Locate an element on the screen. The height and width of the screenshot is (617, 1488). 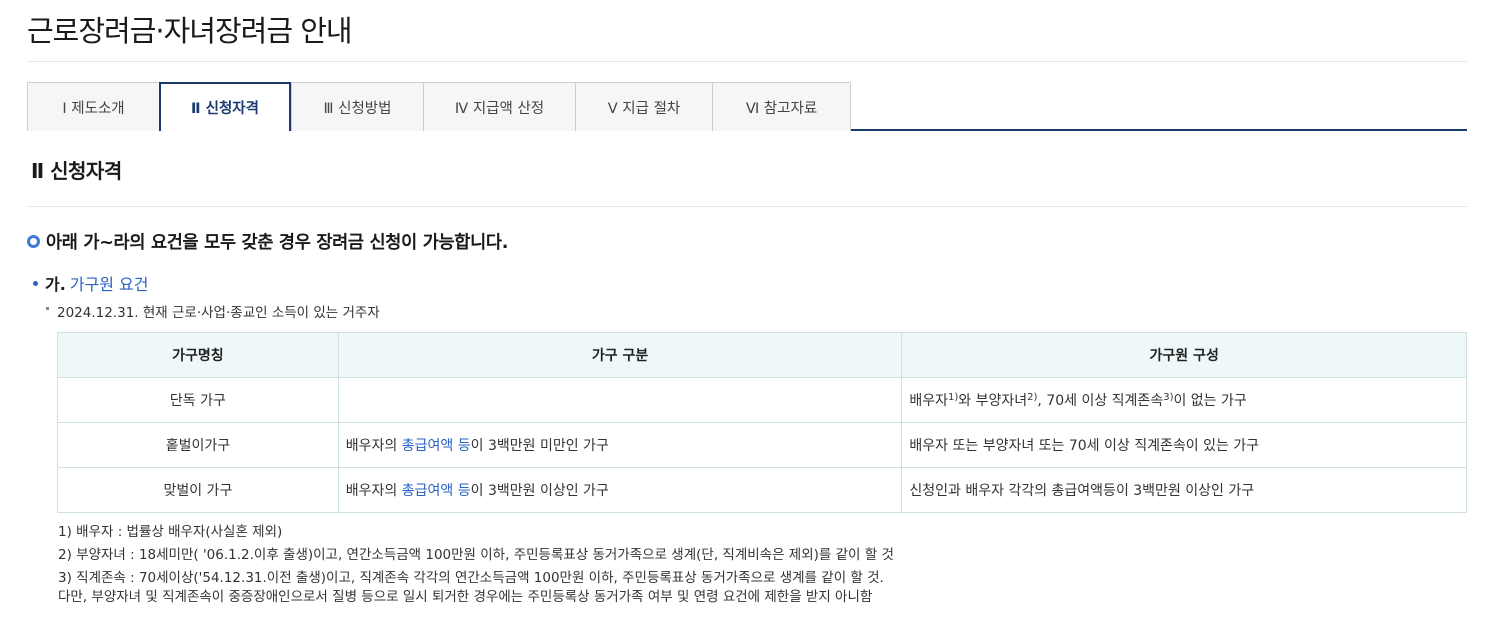
eligibility-notice: 아래 가~라의 요건을 모두 갖춘 경우 장려금 신청이 가능합니다. is located at coordinates (267, 241).